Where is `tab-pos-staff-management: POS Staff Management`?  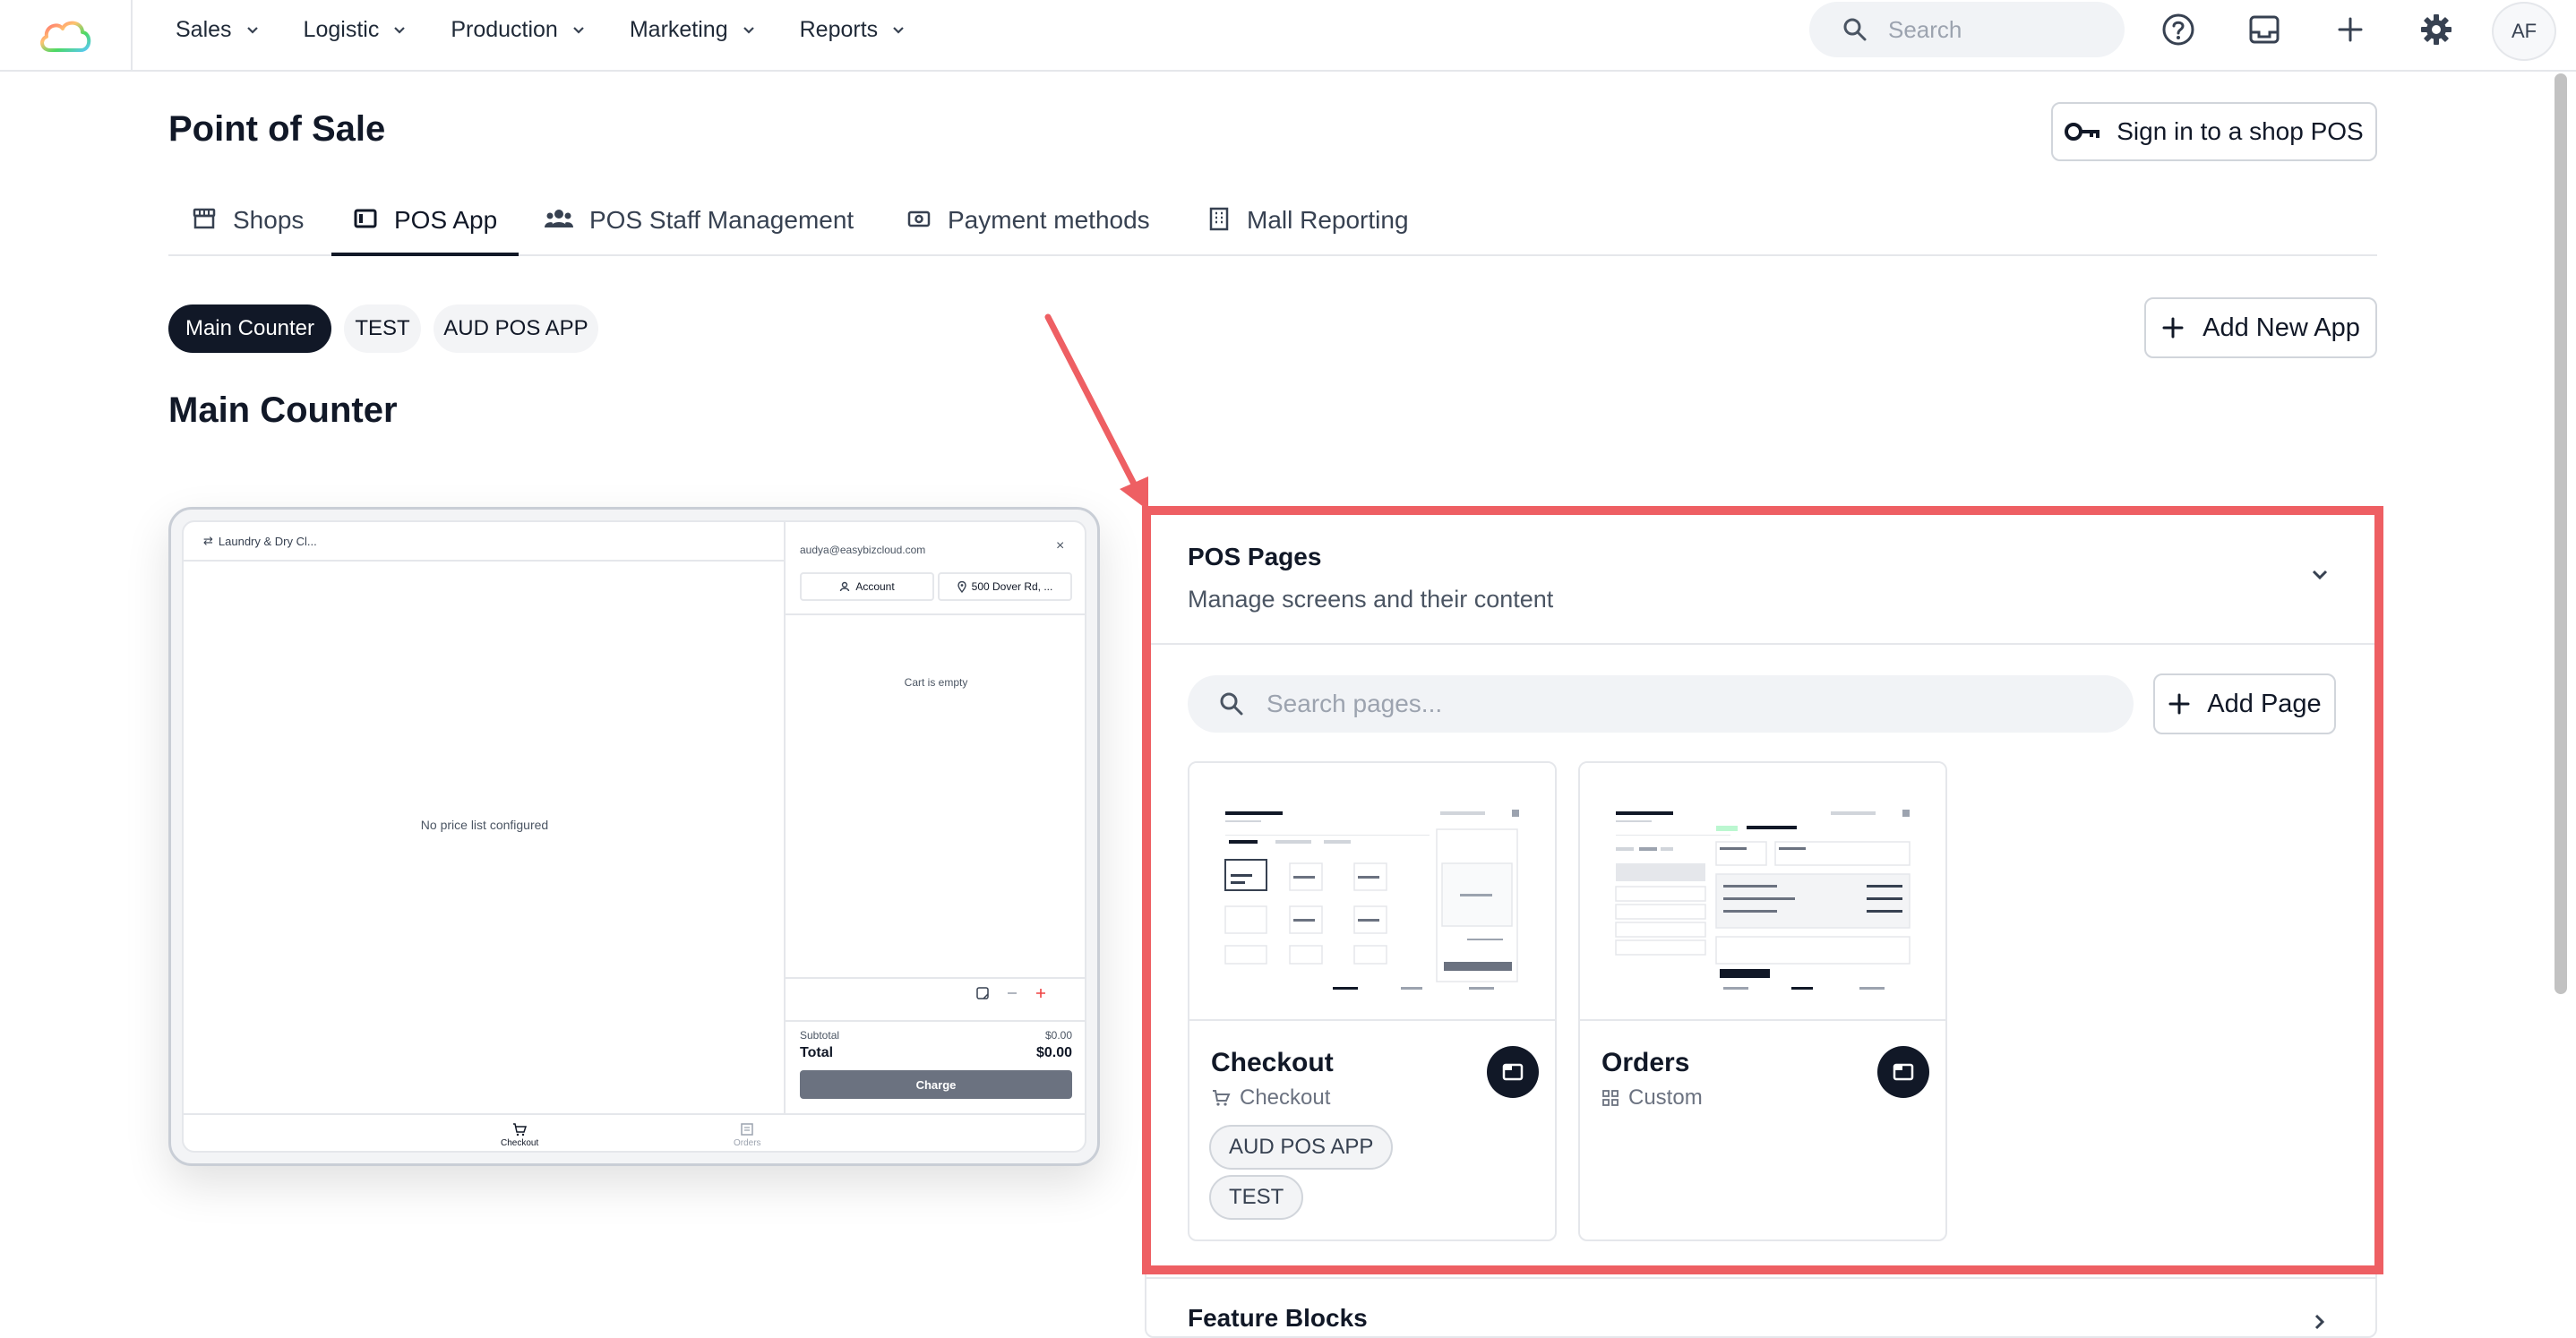
tab-pos-staff-management: POS Staff Management is located at coordinates (699, 226).